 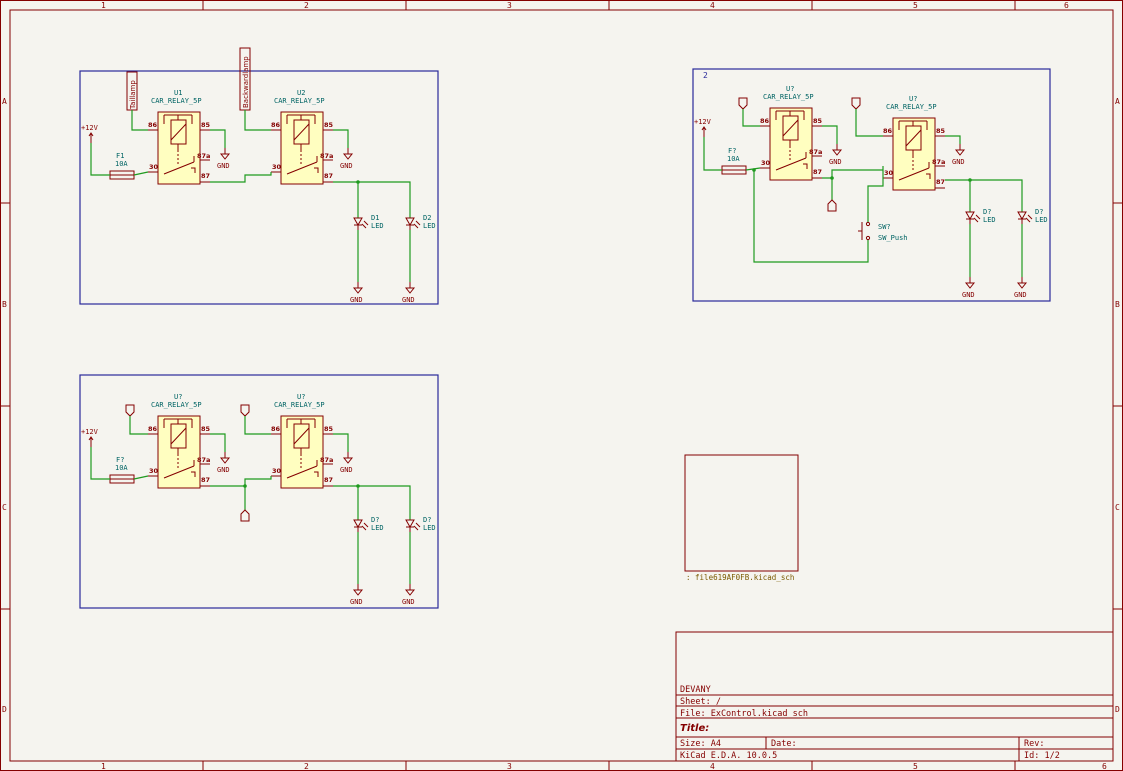 I want to click on fuse-value: 10A, so click(x=121, y=164).